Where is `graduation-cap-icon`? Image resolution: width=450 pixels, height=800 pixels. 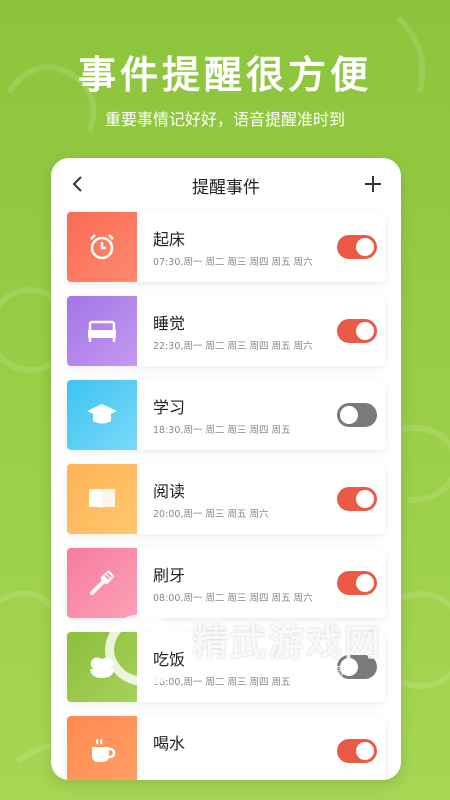
graduation-cap-icon is located at coordinates (102, 414).